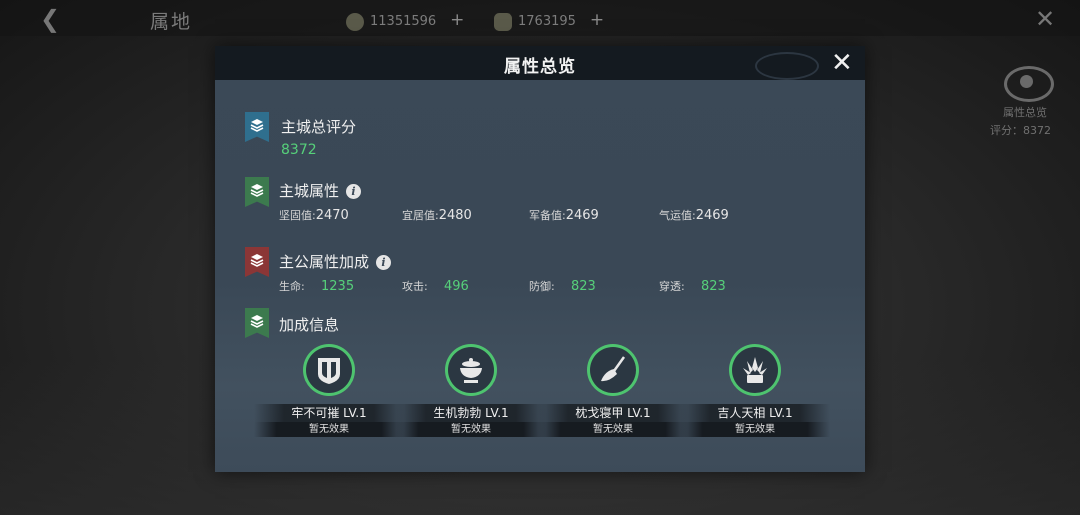 The width and height of the screenshot is (1080, 515). I want to click on lord-bonus-item: 攻击: 496, so click(435, 286).